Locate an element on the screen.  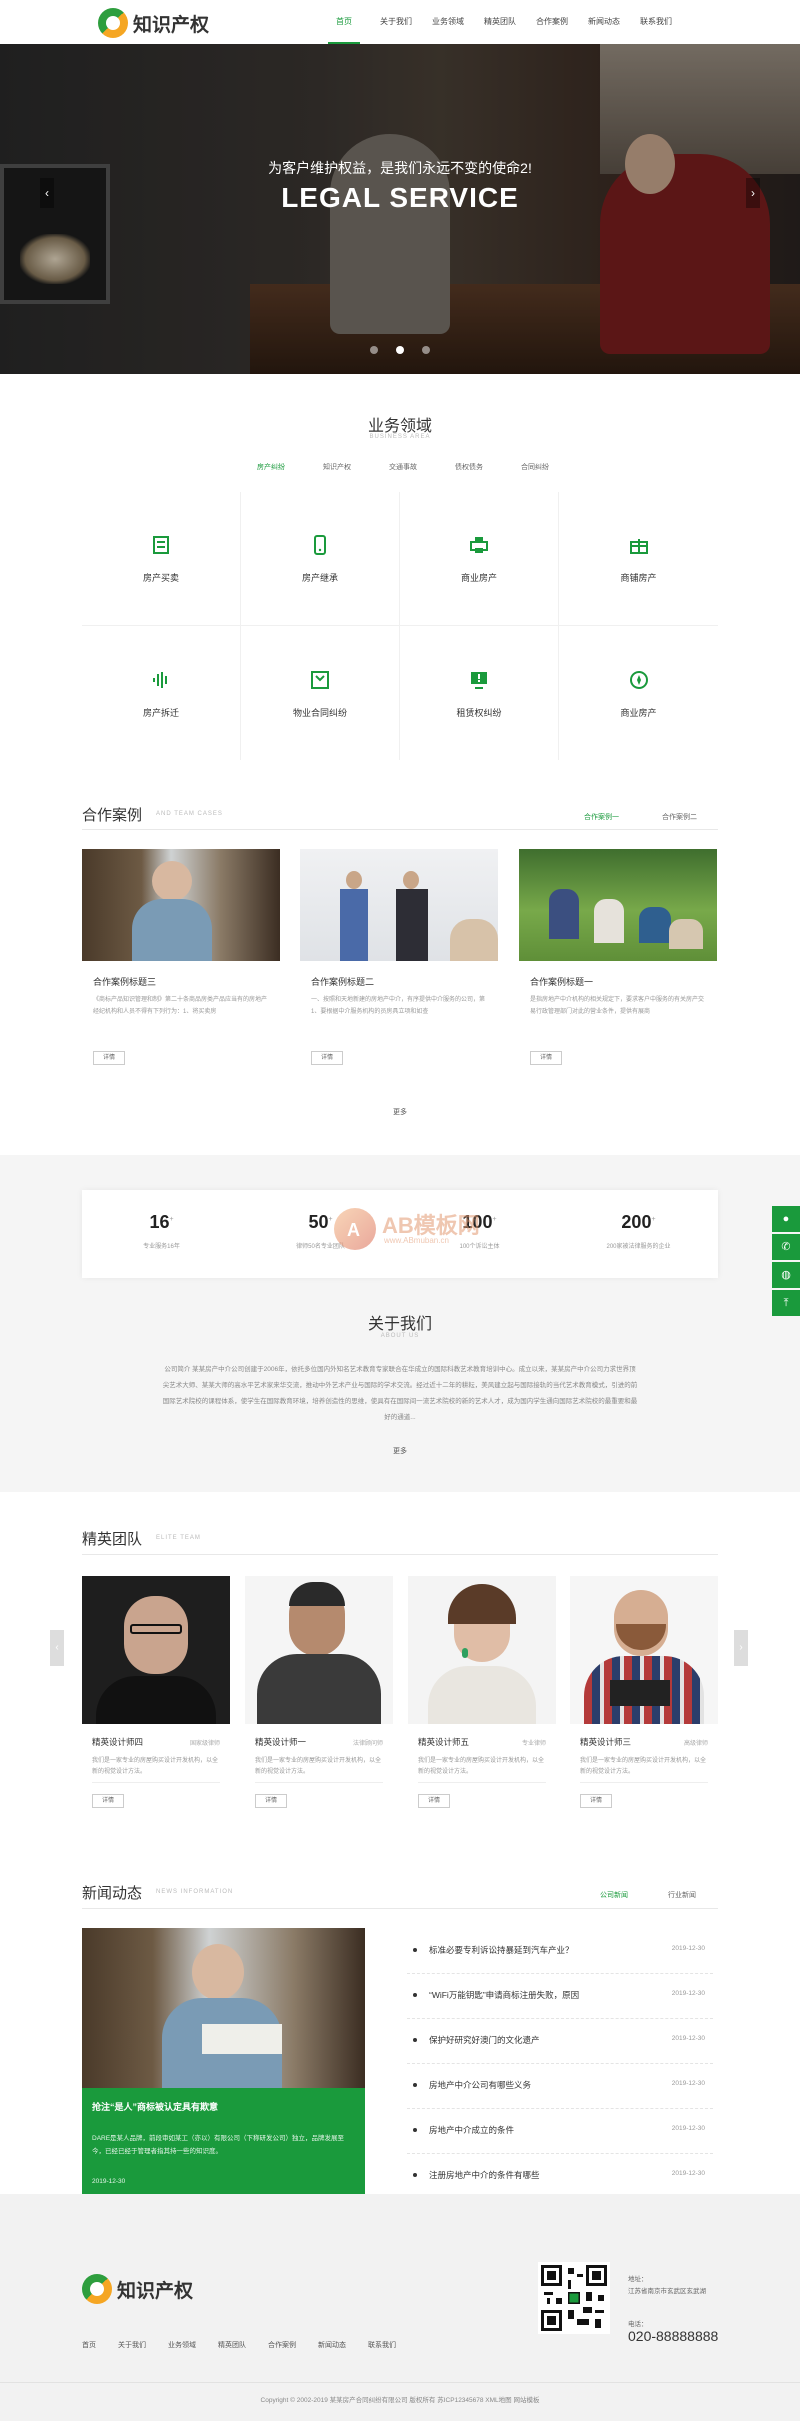
banner-prev-arrow: ‹ is located at coordinates (47, 193).